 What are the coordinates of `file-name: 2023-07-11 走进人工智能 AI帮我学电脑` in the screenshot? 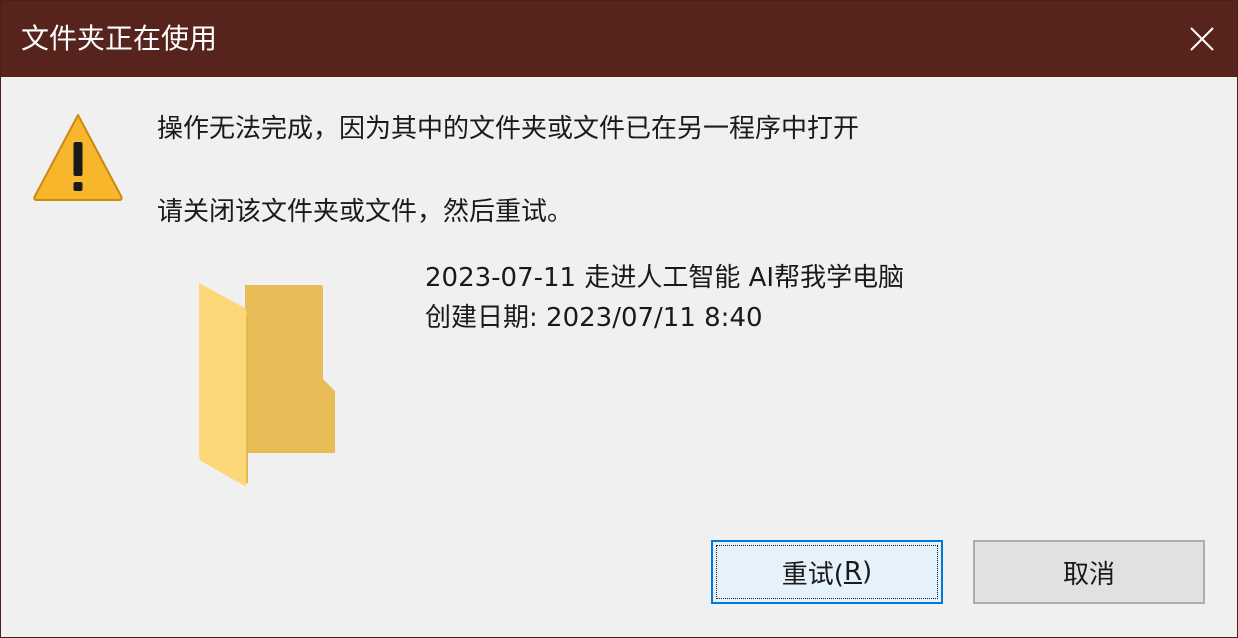 It's located at (665, 278).